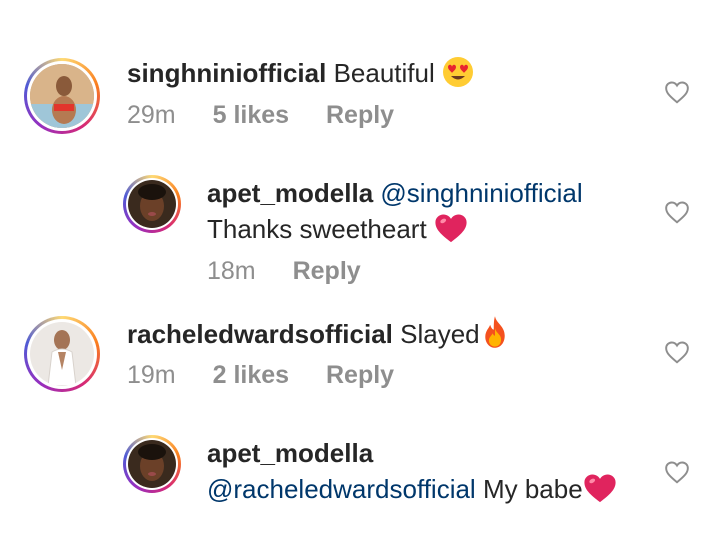  I want to click on comment-username: racheledwardsofficial, so click(260, 334).